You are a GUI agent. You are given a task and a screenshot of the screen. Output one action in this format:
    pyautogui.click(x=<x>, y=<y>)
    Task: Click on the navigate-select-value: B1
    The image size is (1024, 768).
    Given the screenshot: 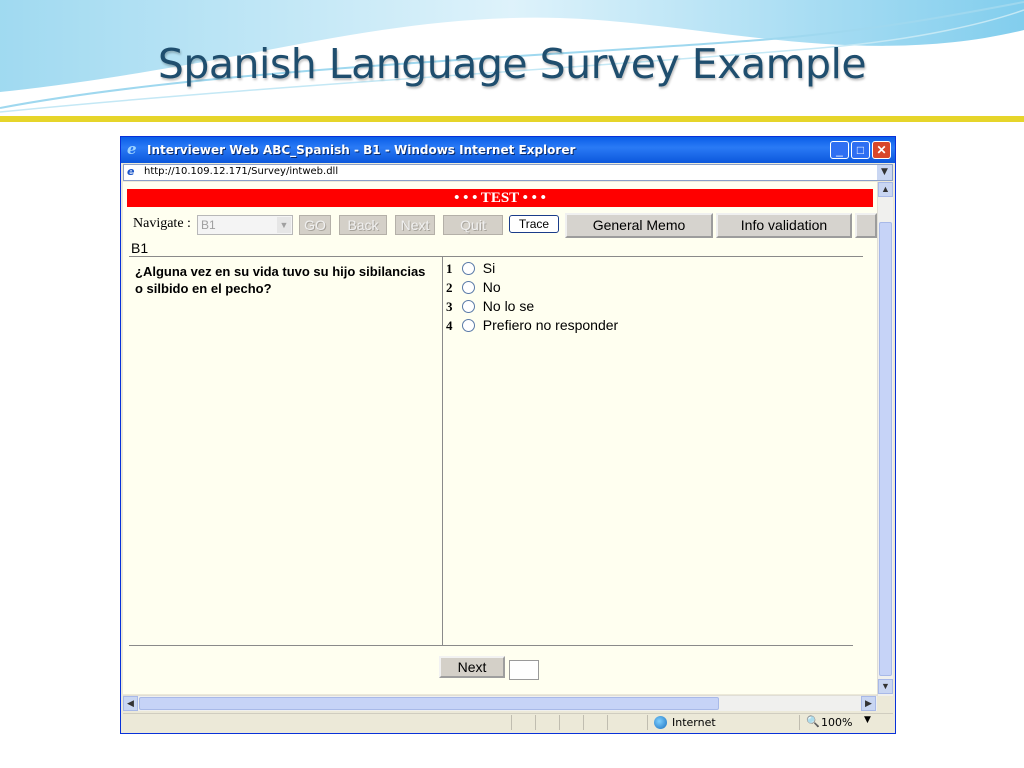 What is the action you would take?
    pyautogui.click(x=208, y=225)
    